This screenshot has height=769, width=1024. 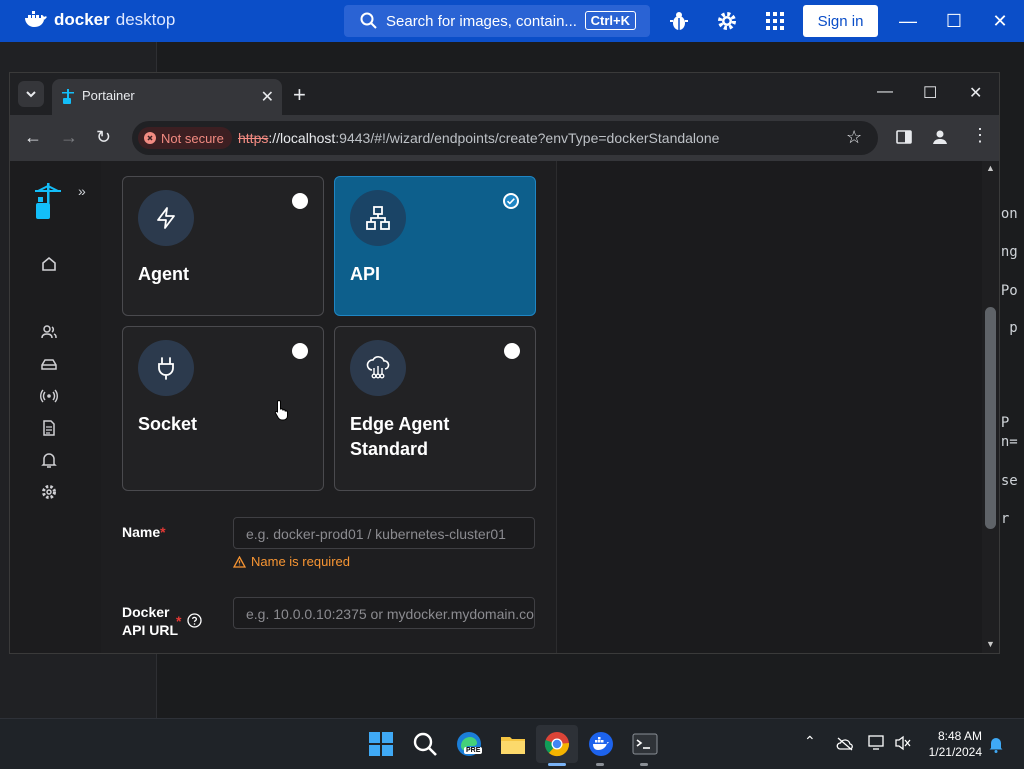 What do you see at coordinates (82, 19) in the screenshot?
I see `docker-brand: docker` at bounding box center [82, 19].